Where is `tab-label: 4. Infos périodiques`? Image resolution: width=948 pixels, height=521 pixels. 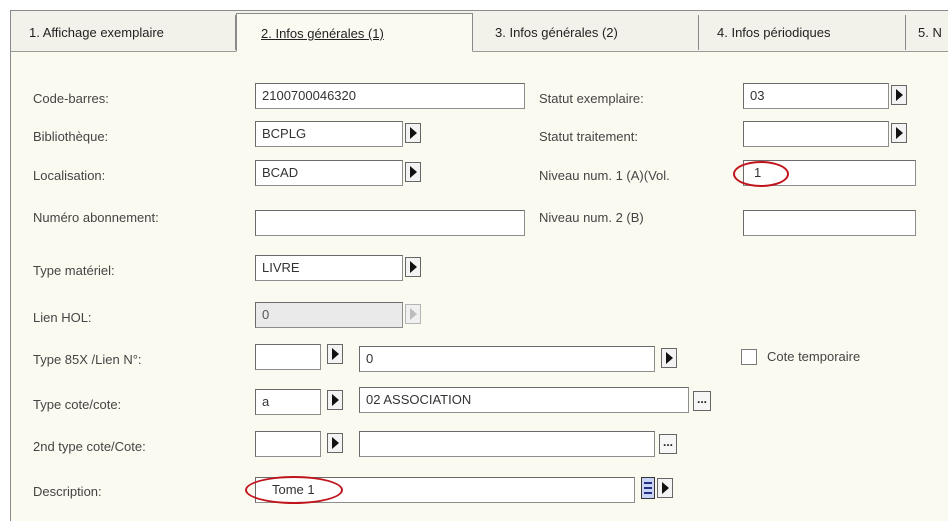 tab-label: 4. Infos périodiques is located at coordinates (774, 32).